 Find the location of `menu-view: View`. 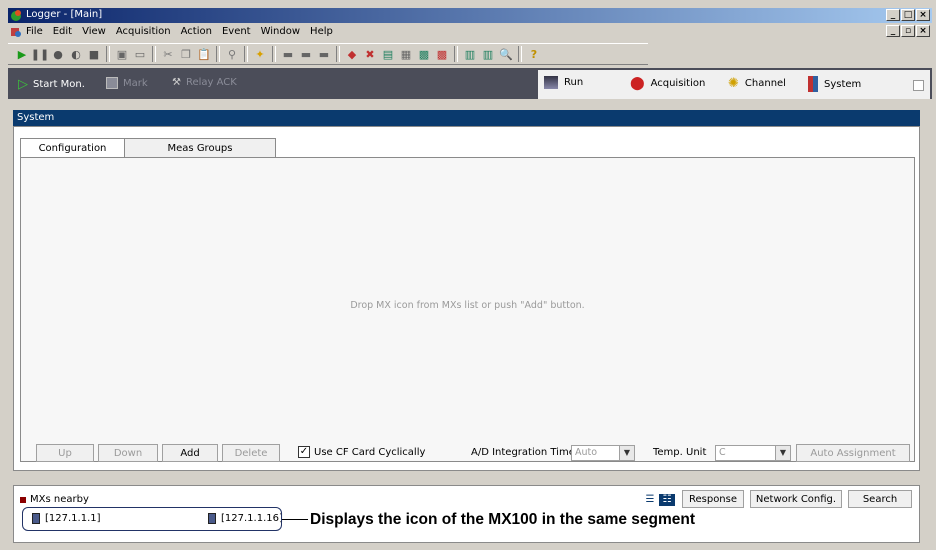

menu-view: View is located at coordinates (94, 31).